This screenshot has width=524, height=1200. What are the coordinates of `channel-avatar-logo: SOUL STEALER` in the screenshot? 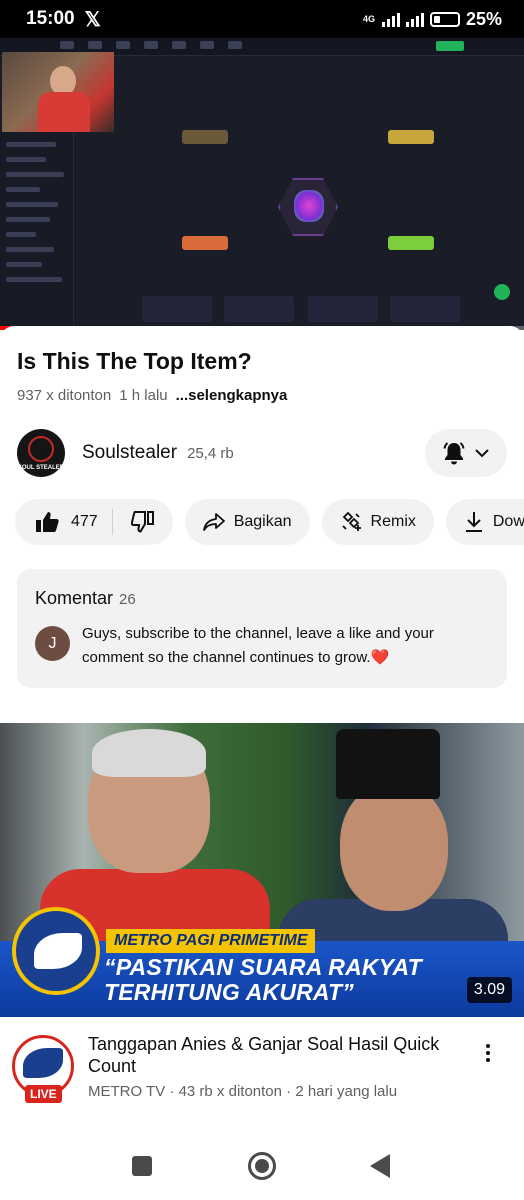 It's located at (41, 468).